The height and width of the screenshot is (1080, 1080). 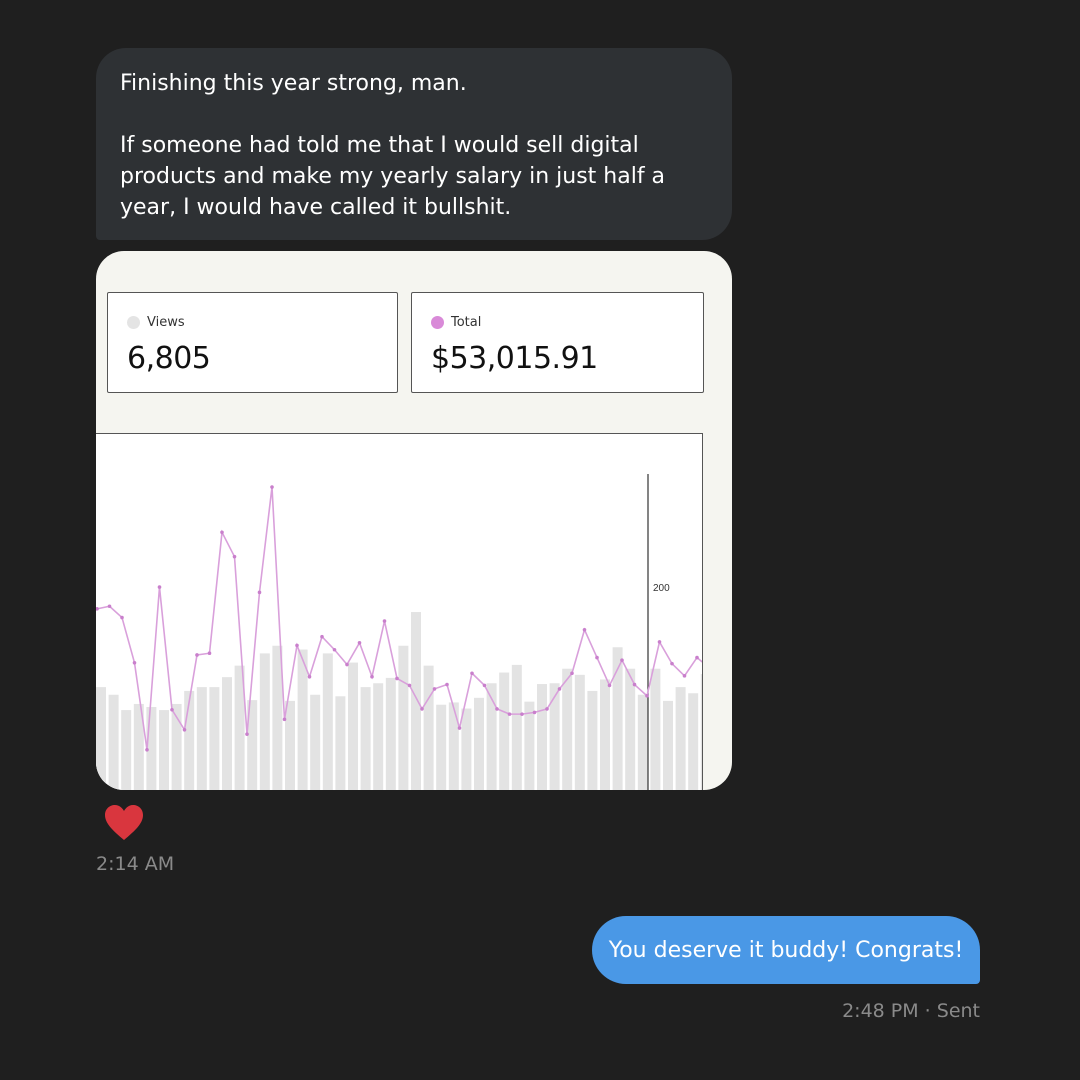 I want to click on outgoing-message-text: You deserve it buddy! Congrats!, so click(x=786, y=950).